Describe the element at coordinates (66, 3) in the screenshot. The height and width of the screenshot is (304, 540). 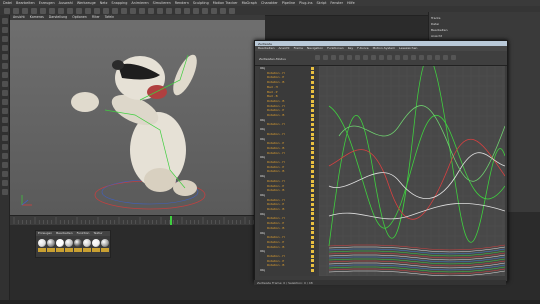
I see `menu-item: Auswahl` at that location.